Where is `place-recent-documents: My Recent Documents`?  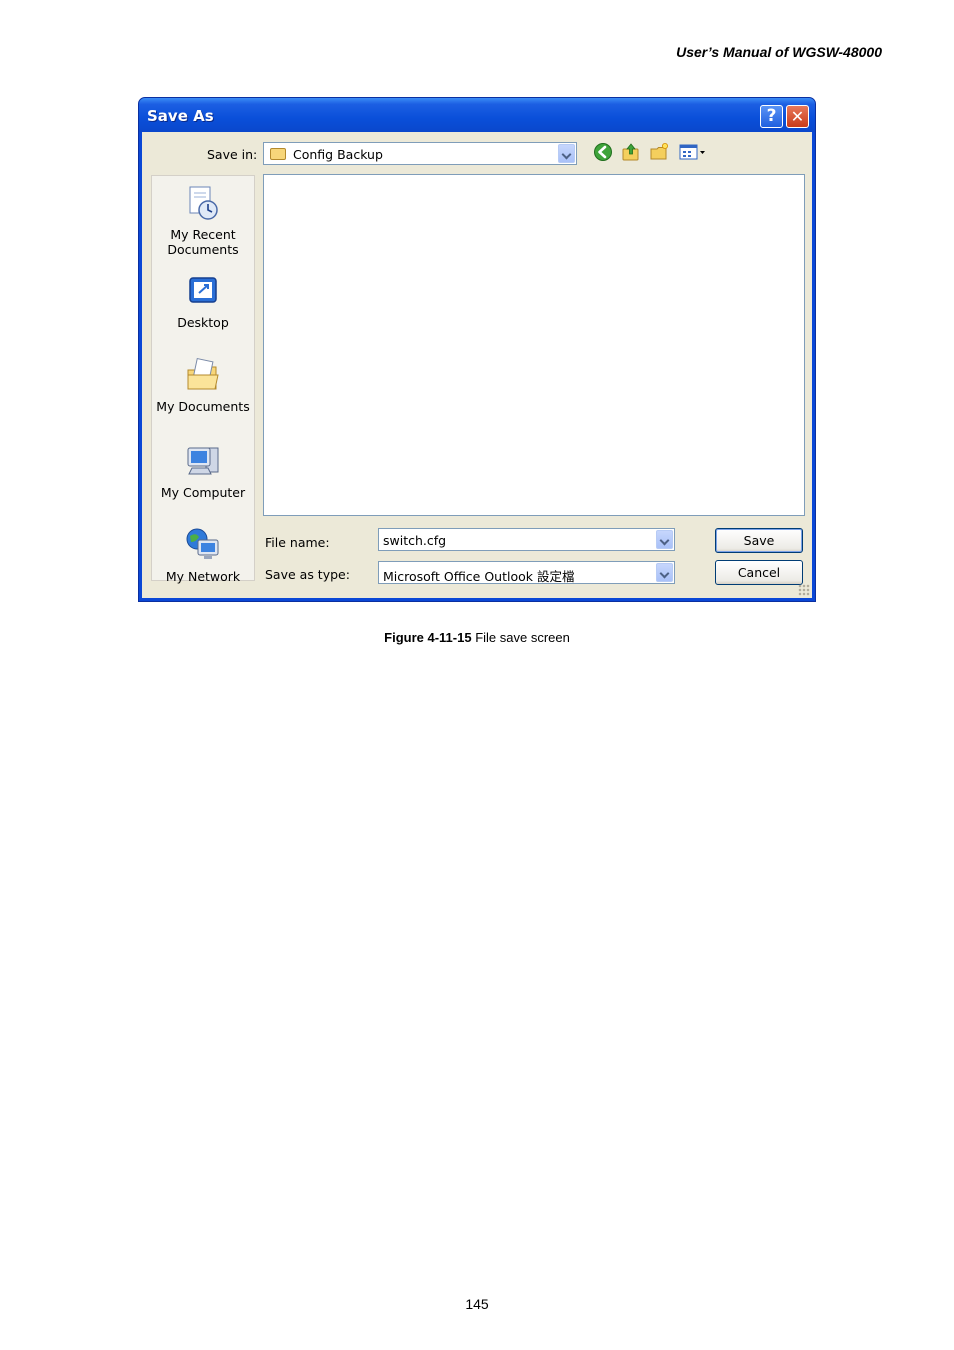 place-recent-documents: My Recent Documents is located at coordinates (203, 220).